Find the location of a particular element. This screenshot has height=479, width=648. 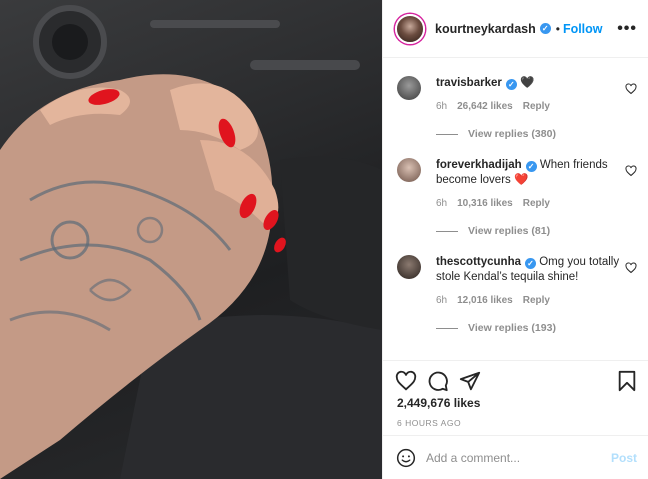

comment-content: 🖤 is located at coordinates (527, 83).